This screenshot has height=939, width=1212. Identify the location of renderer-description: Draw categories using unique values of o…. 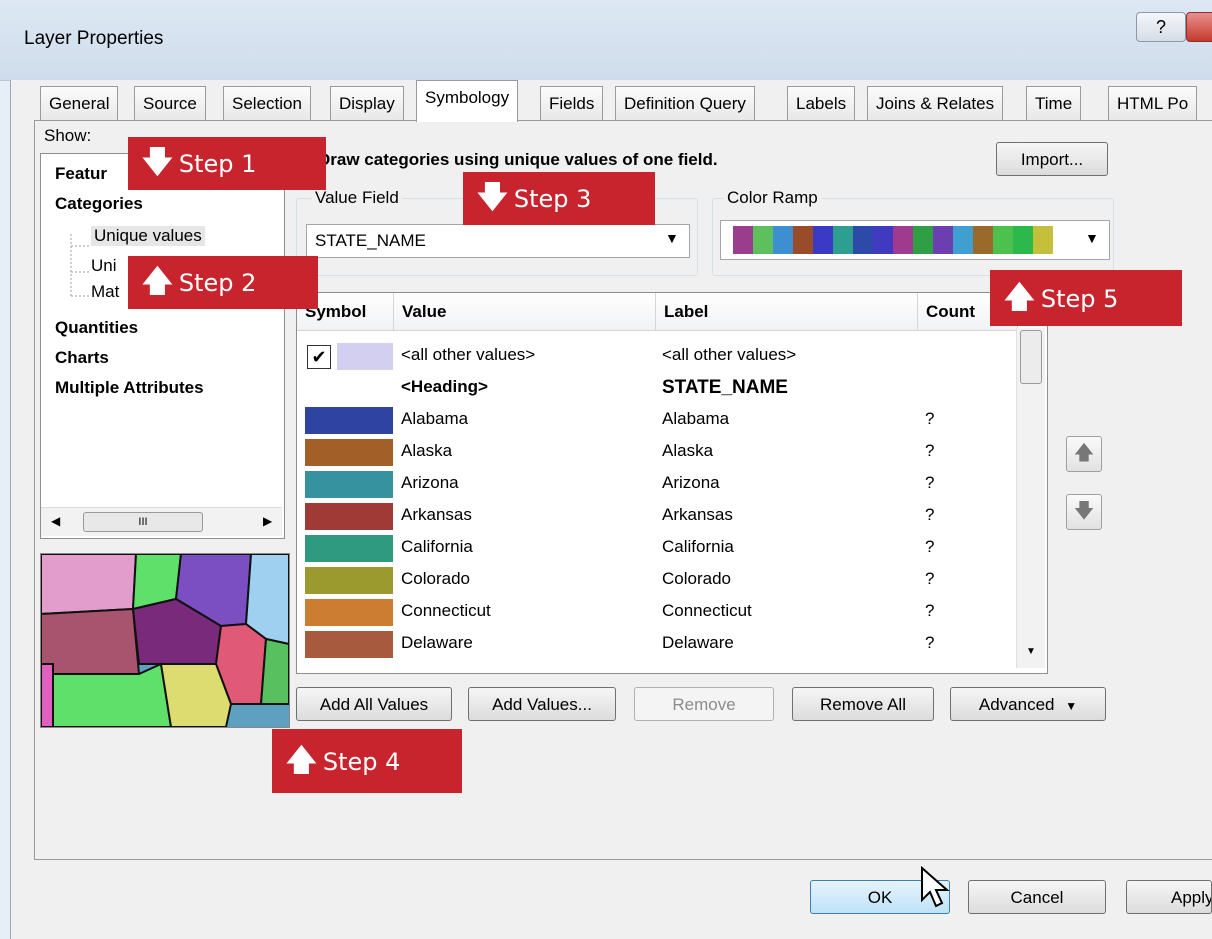
(518, 159).